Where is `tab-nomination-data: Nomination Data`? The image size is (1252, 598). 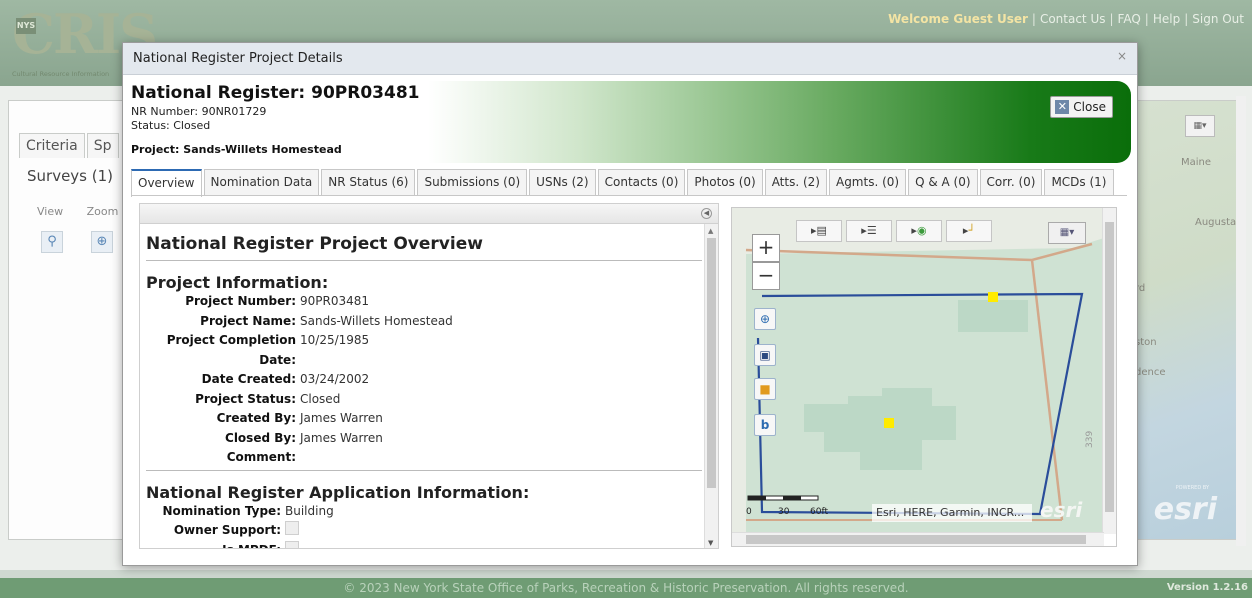 tab-nomination-data: Nomination Data is located at coordinates (261, 182).